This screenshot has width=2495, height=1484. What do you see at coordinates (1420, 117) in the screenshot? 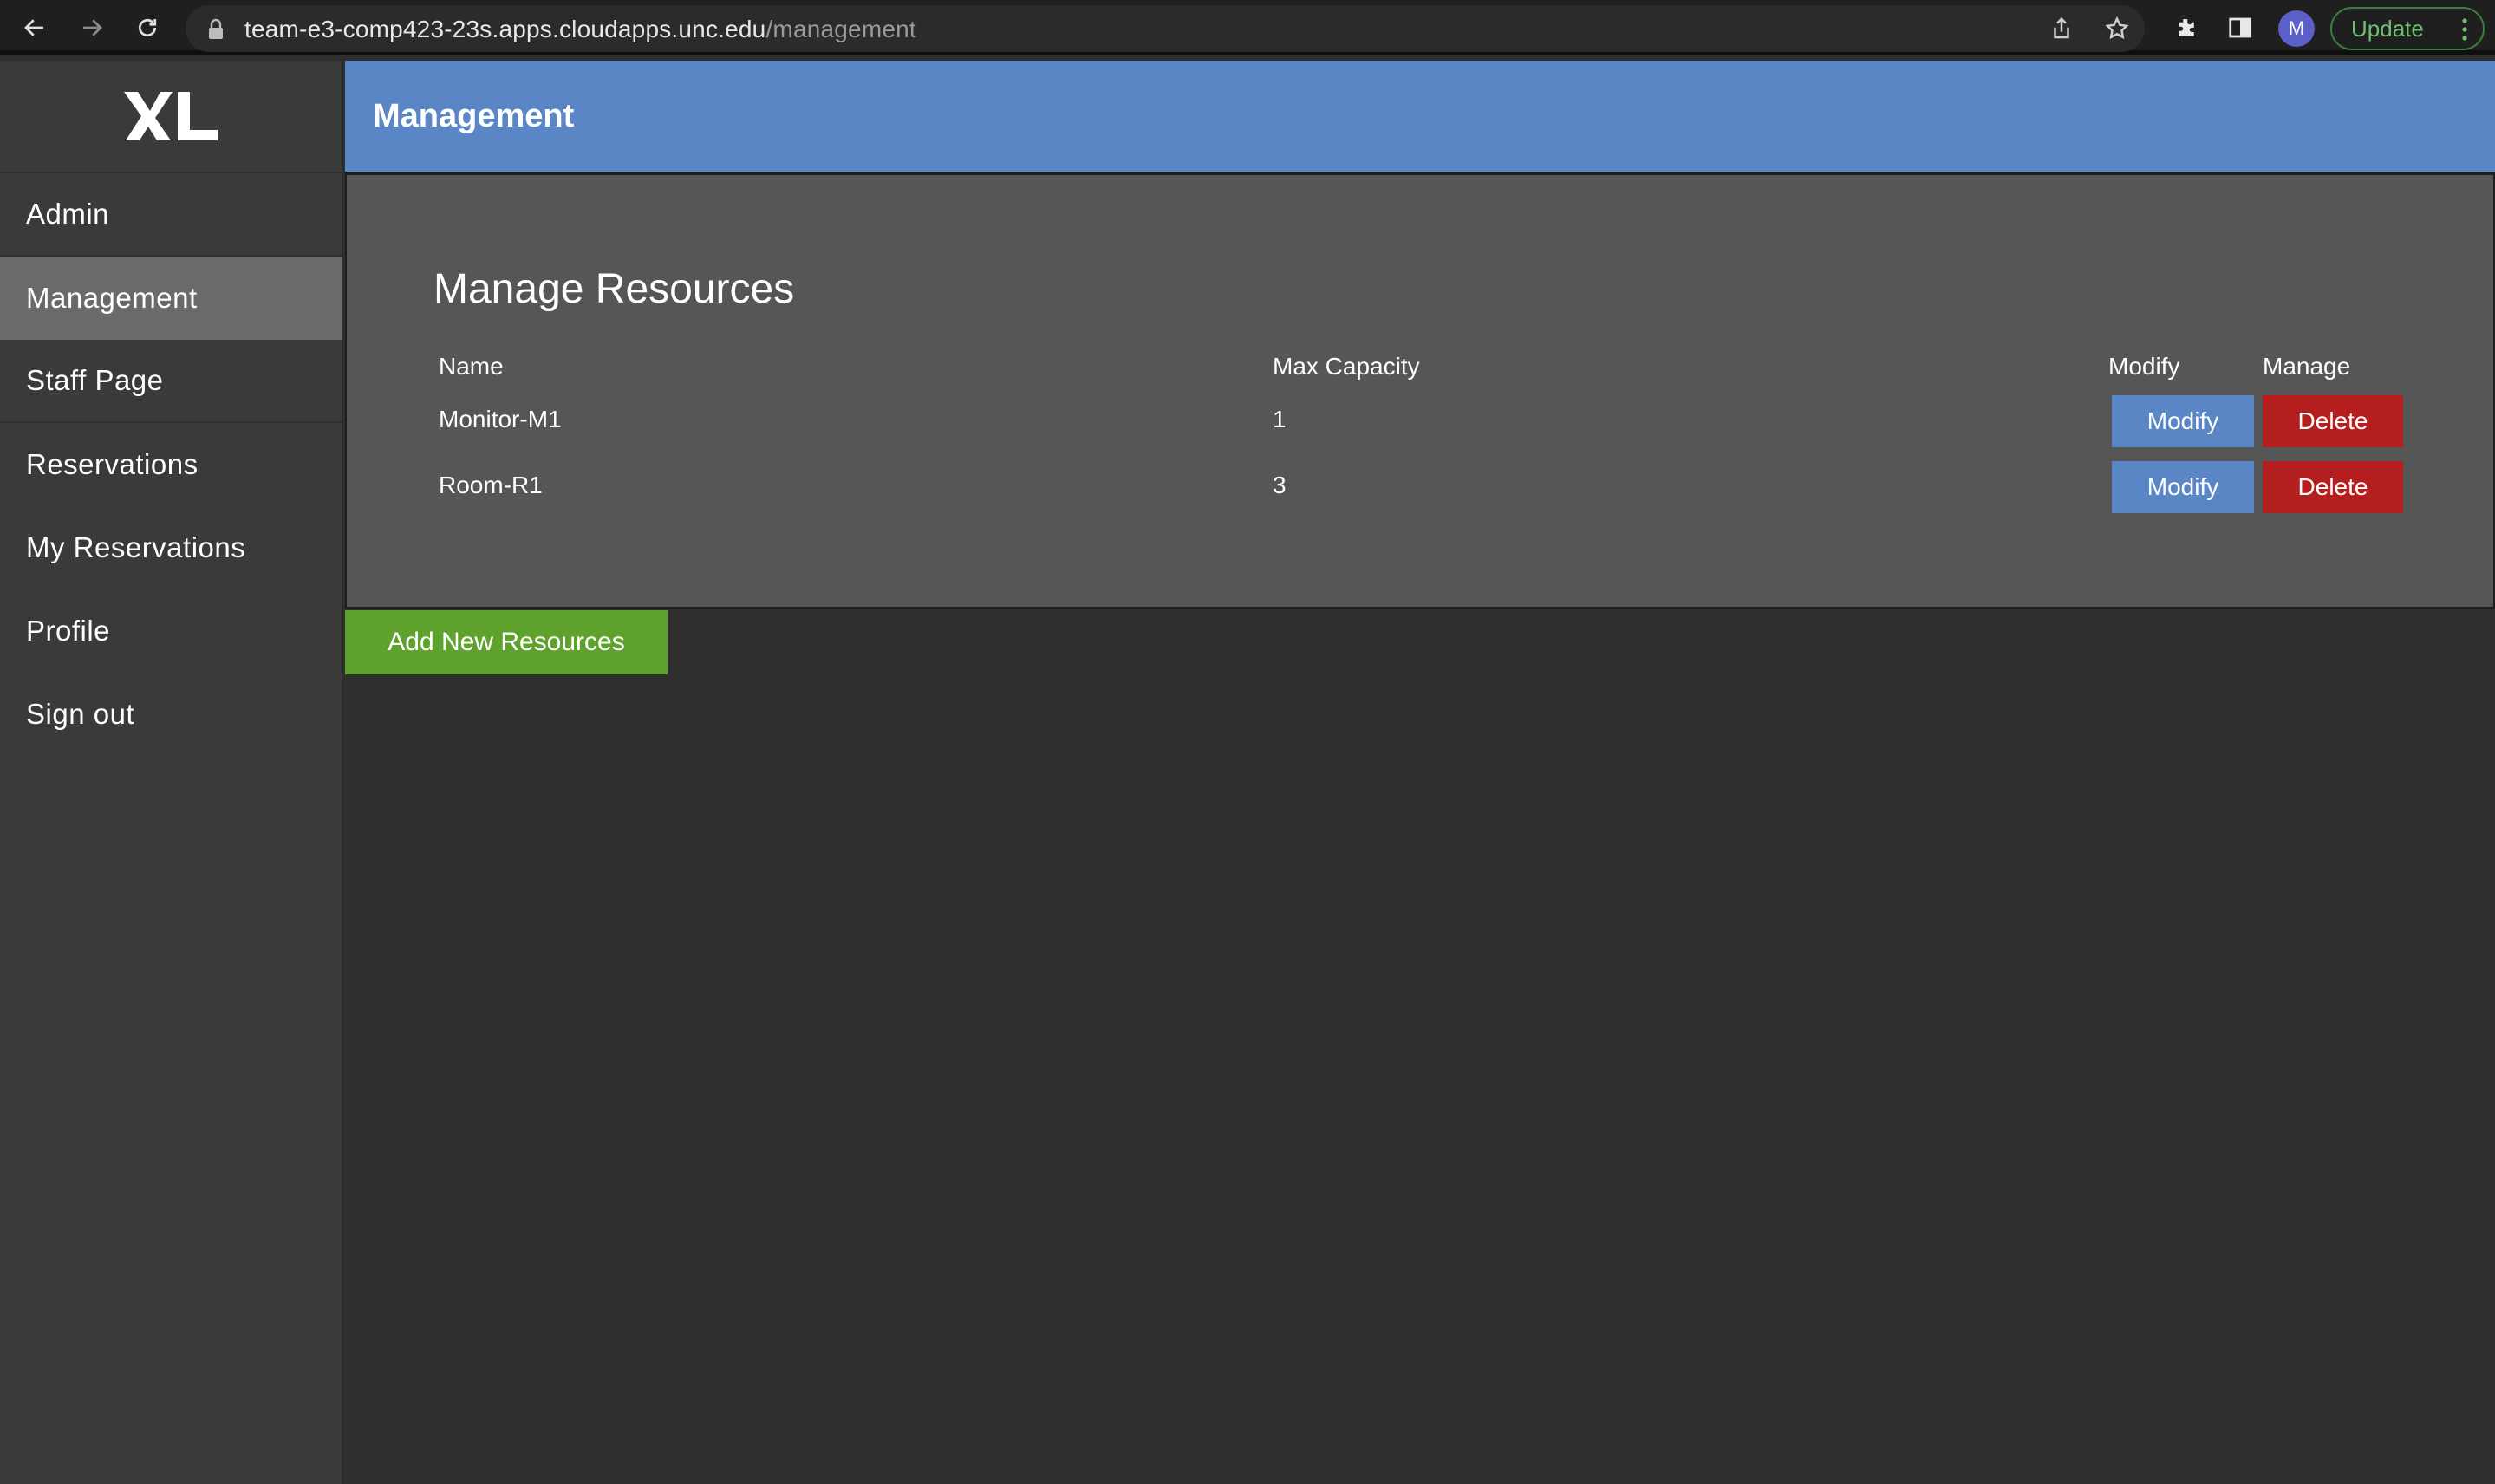
I see `page-header: Management` at bounding box center [1420, 117].